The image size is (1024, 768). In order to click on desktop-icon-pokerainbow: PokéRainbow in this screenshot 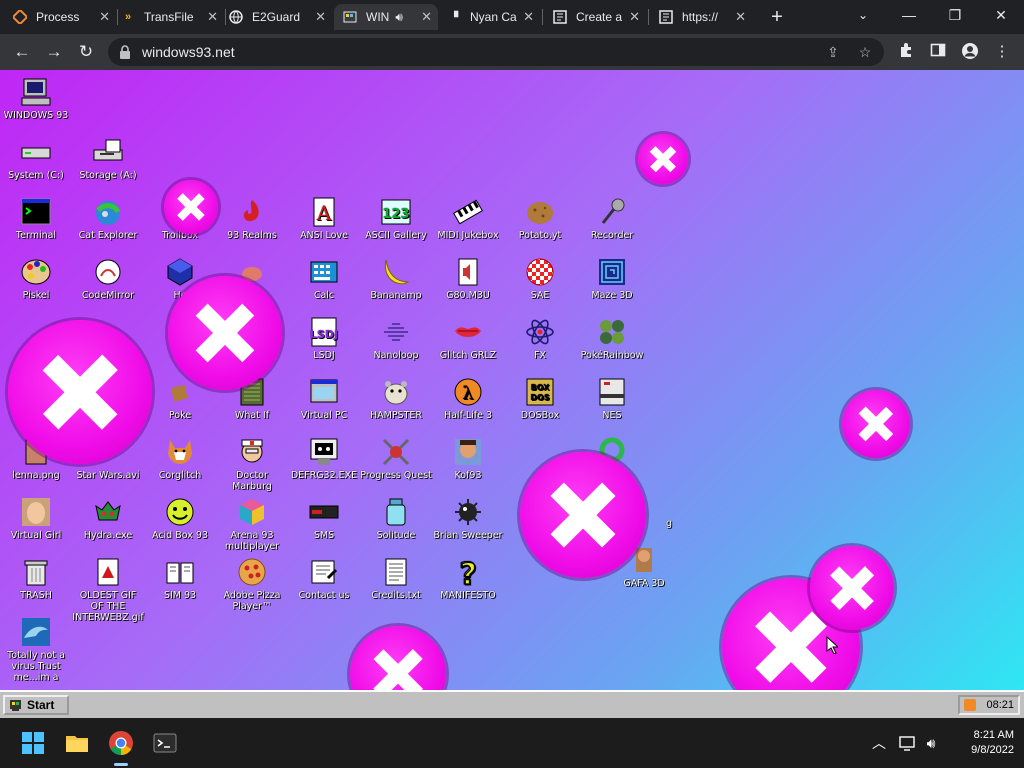, I will do `click(612, 338)`.